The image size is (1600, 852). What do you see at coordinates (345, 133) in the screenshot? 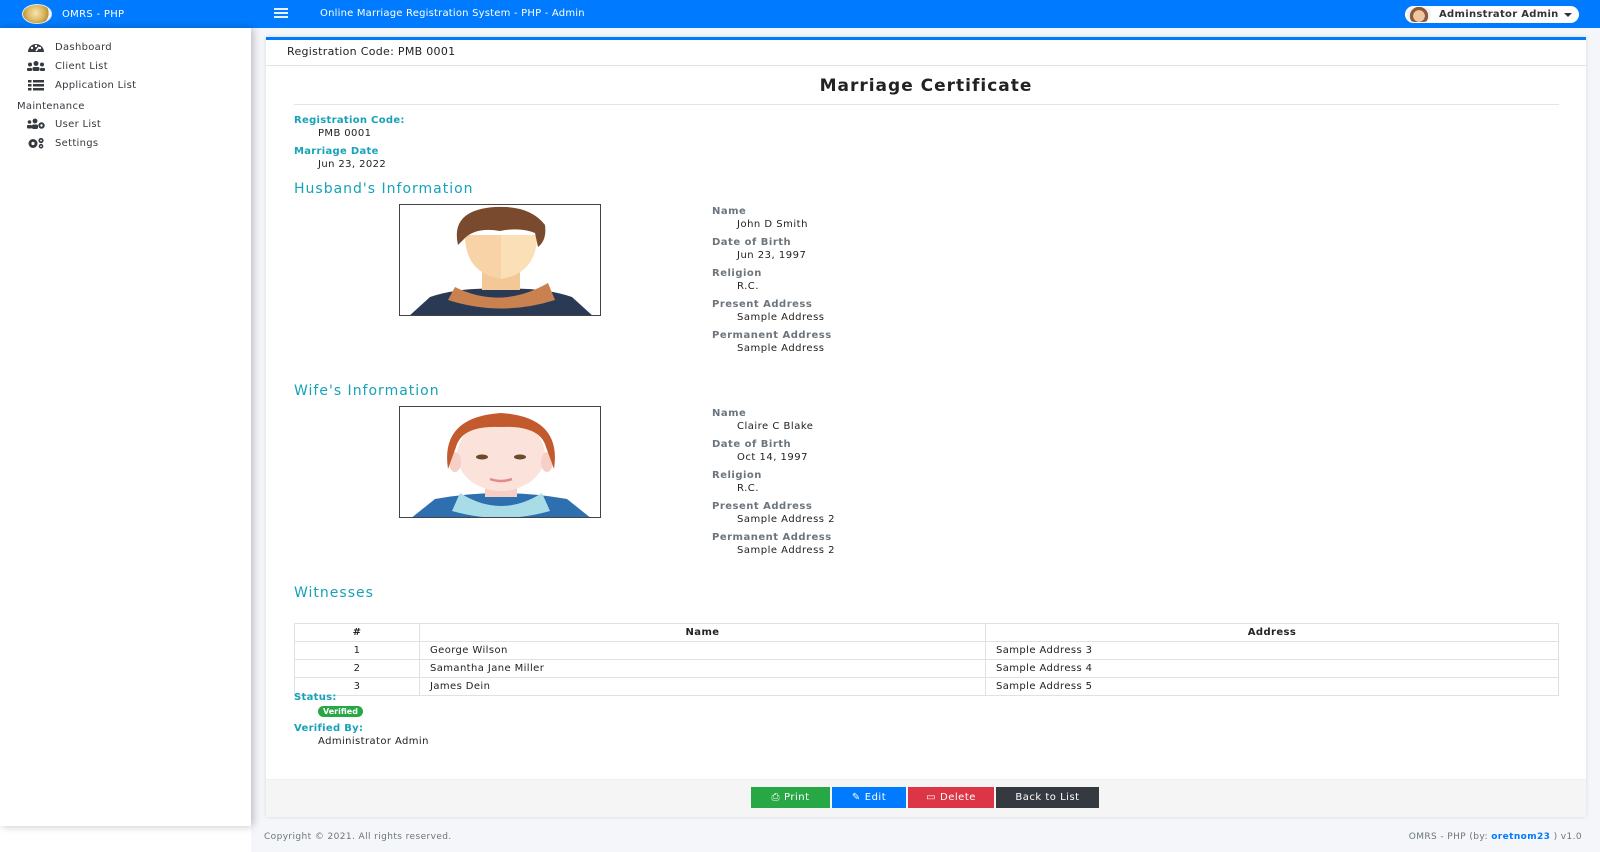
I see `registration-code-value: PMB 0001` at bounding box center [345, 133].